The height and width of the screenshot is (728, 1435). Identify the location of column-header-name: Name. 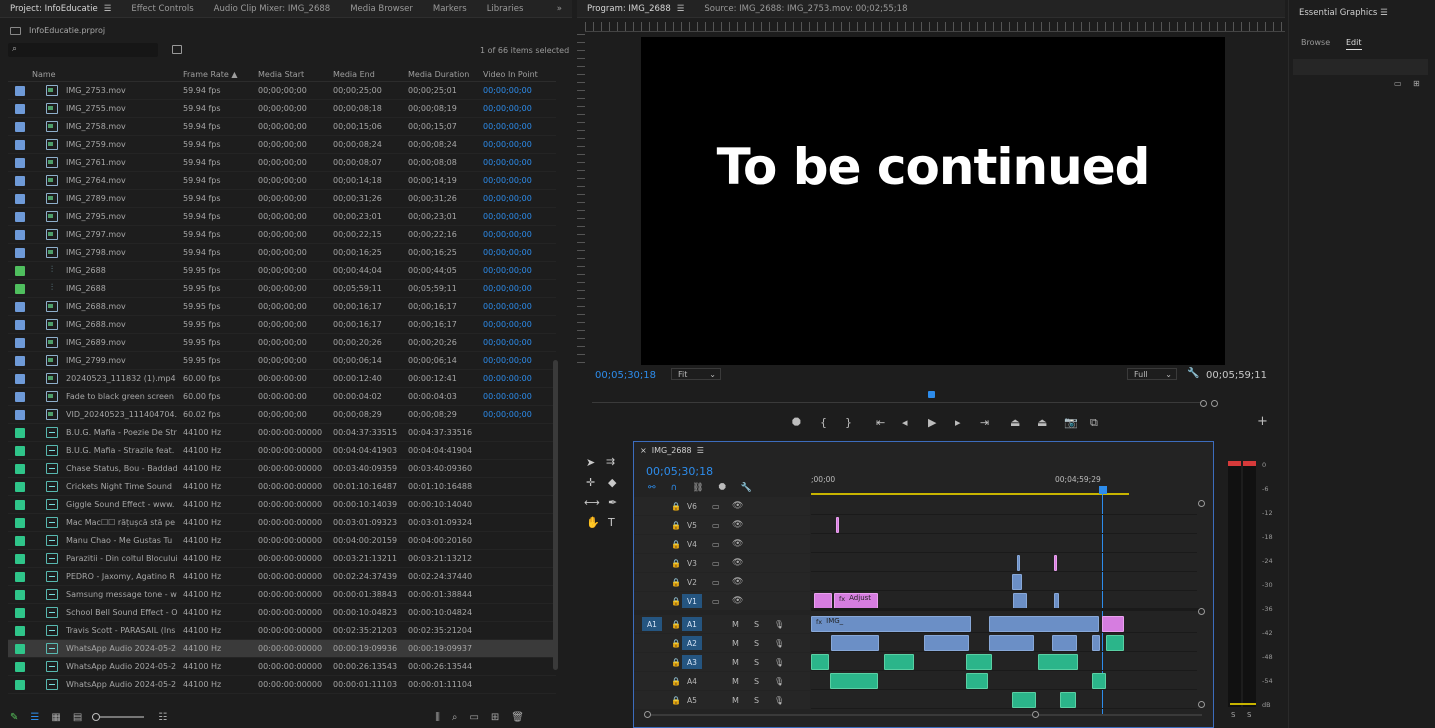
(107, 74).